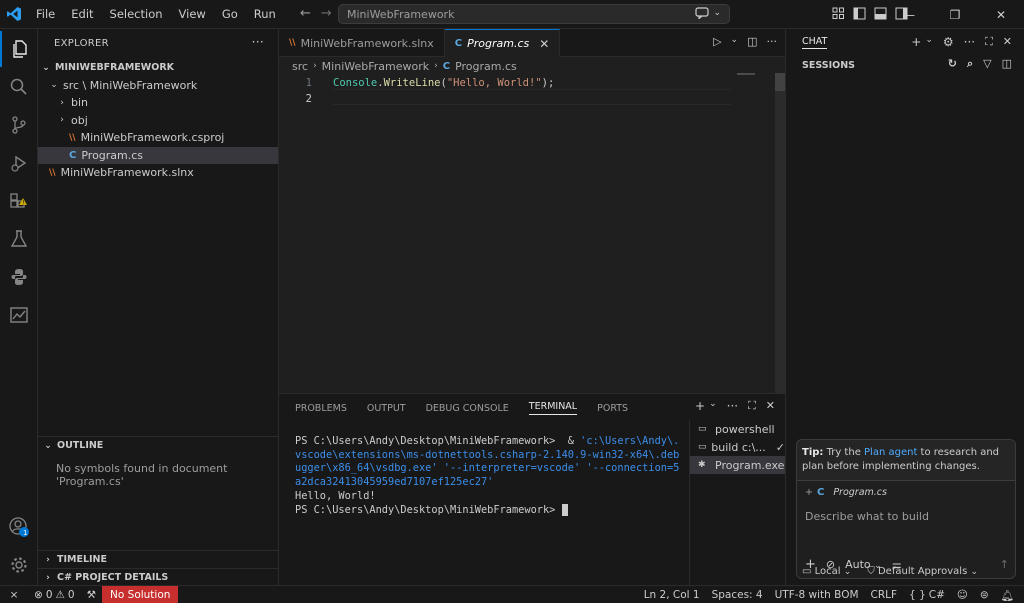 This screenshot has width=1024, height=603. I want to click on new-terminal-icon: +, so click(700, 406).